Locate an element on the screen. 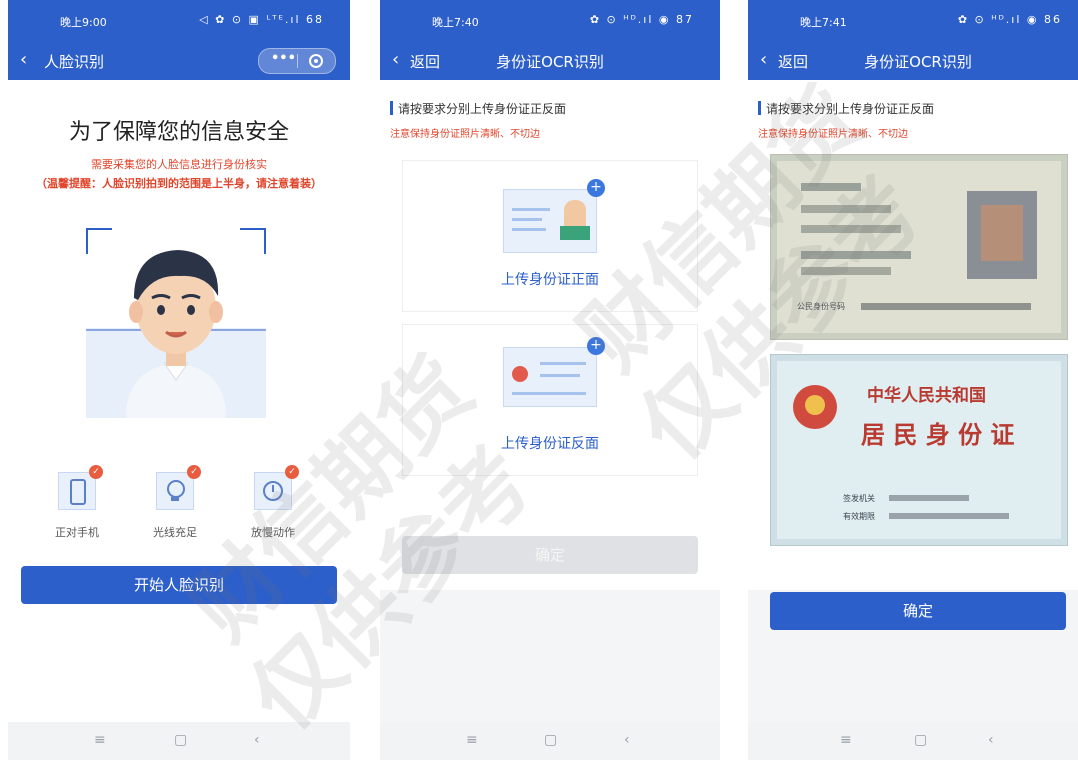 The height and width of the screenshot is (760, 1078). capsule-divider is located at coordinates (297, 61).